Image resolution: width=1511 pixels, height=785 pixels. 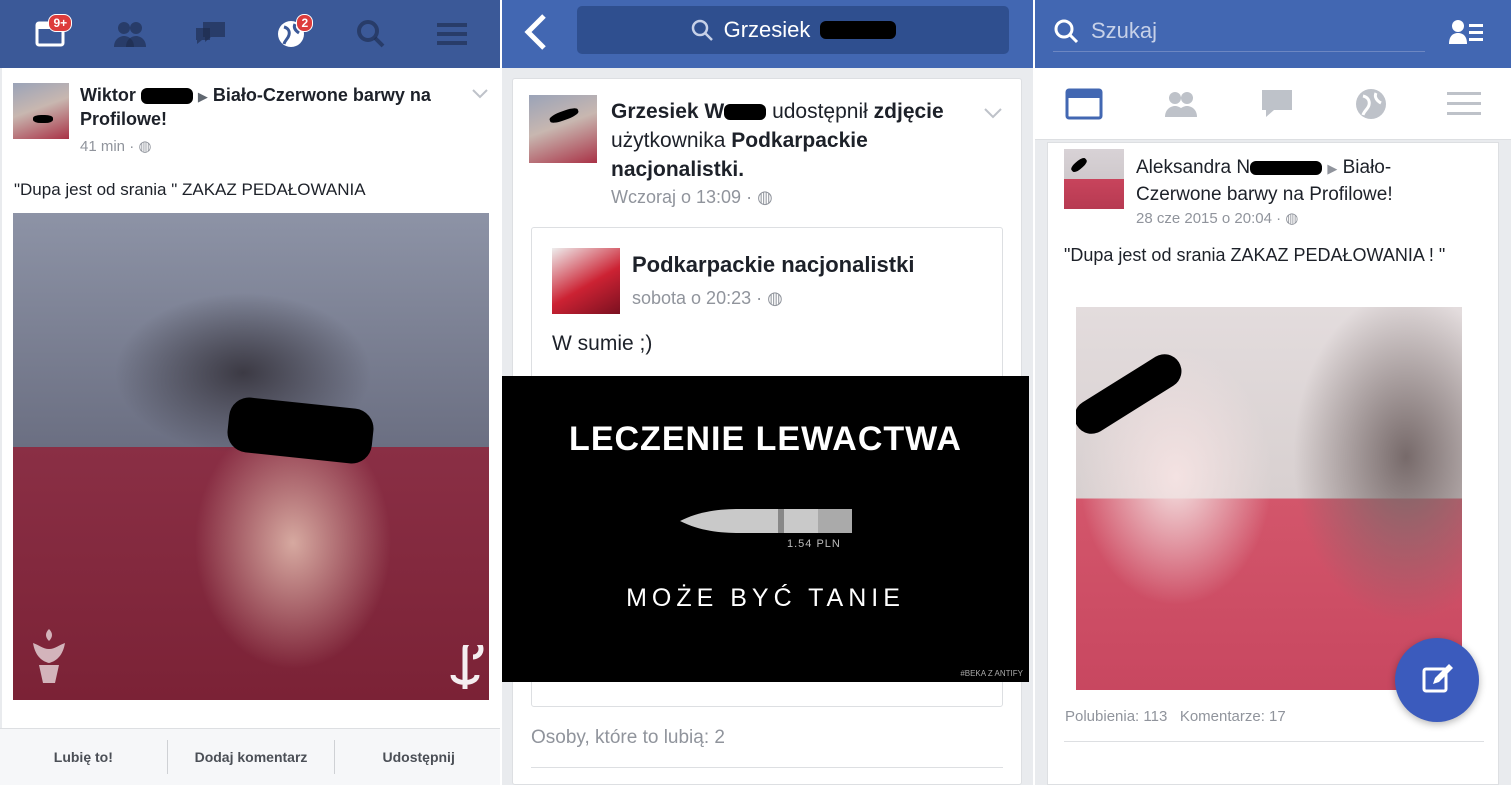 I want to click on share-button: Udostępnij, so click(x=418, y=757).